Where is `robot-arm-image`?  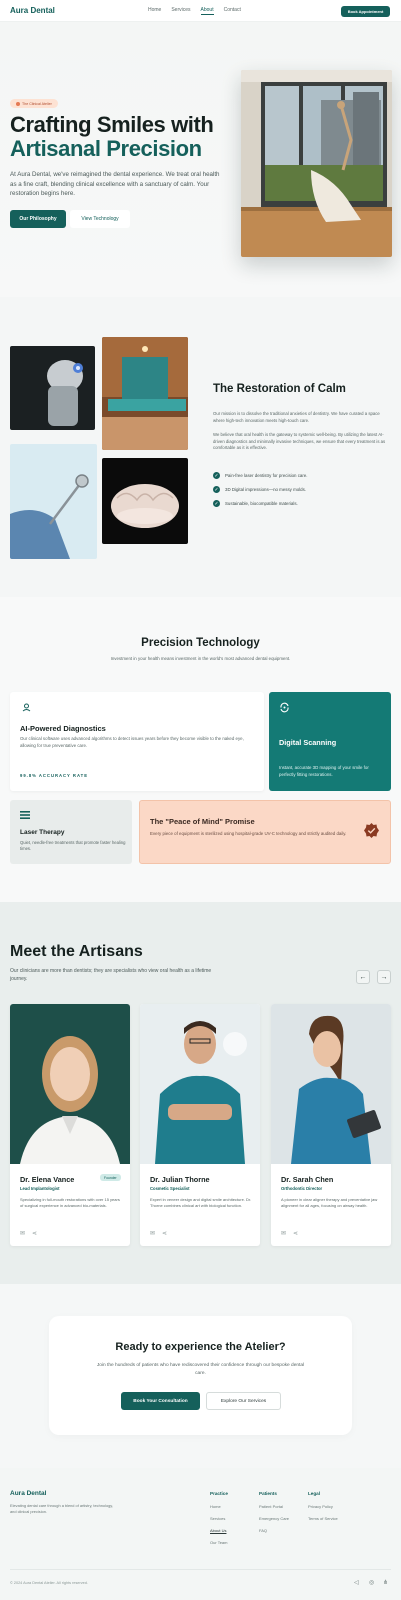 robot-arm-image is located at coordinates (52, 388).